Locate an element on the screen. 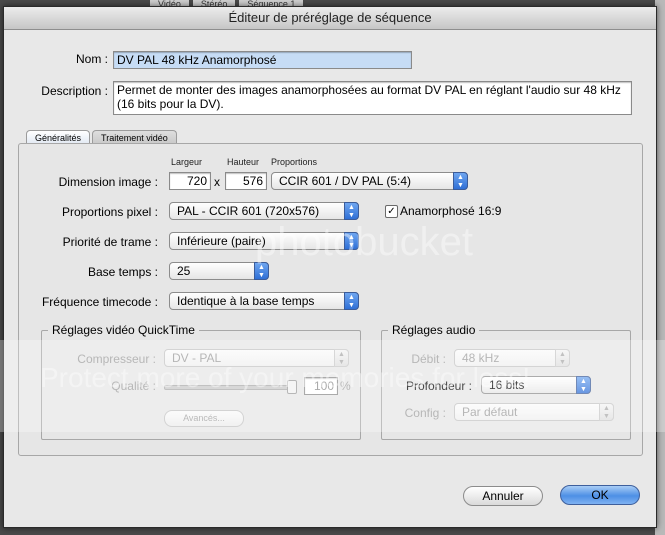 This screenshot has width=665, height=535. frame-proportions-value: CCIR 601 / DV PAL (5:4) is located at coordinates (345, 181).